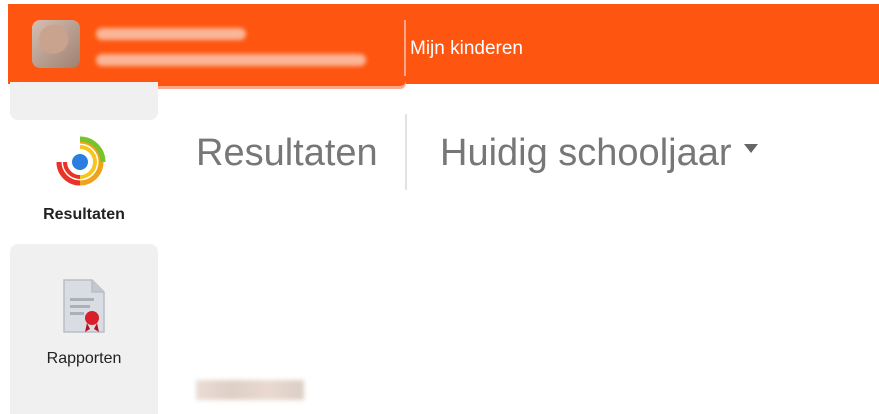 This screenshot has height=414, width=879. I want to click on user-account-switcher, so click(214, 46).